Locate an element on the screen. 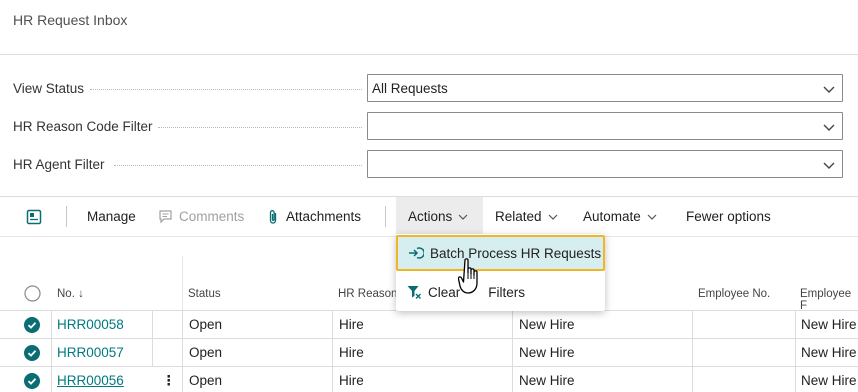 The height and width of the screenshot is (392, 858). clear-filters-menu-item: Clear Filters is located at coordinates (500, 292).